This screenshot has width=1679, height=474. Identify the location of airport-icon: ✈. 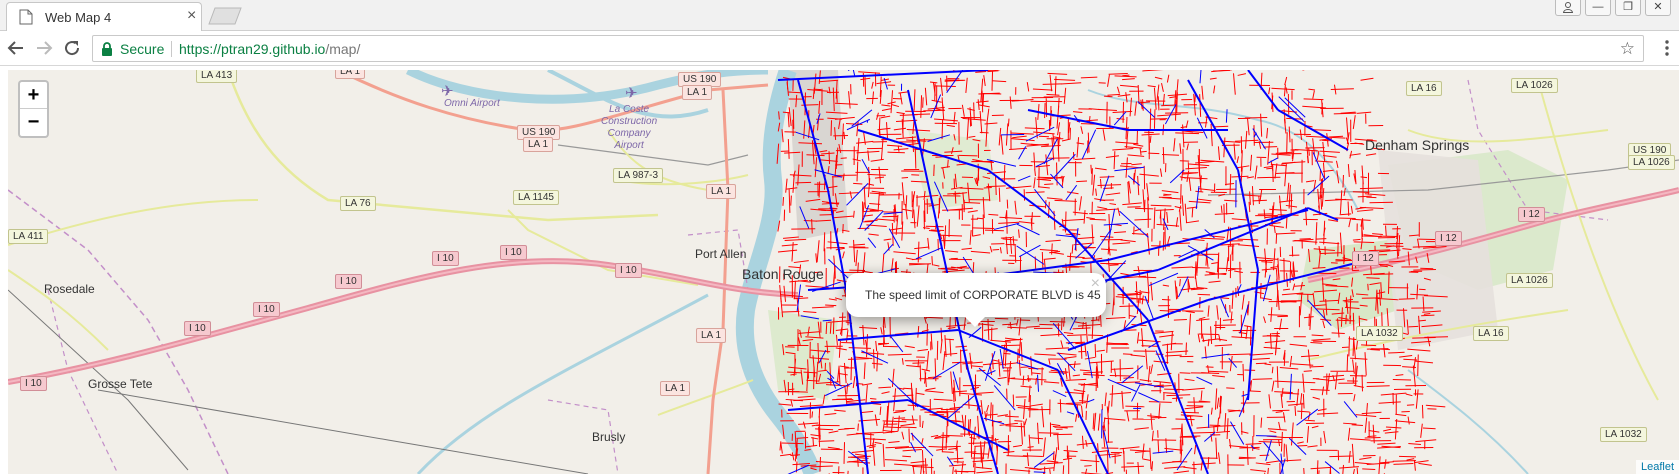
(447, 91).